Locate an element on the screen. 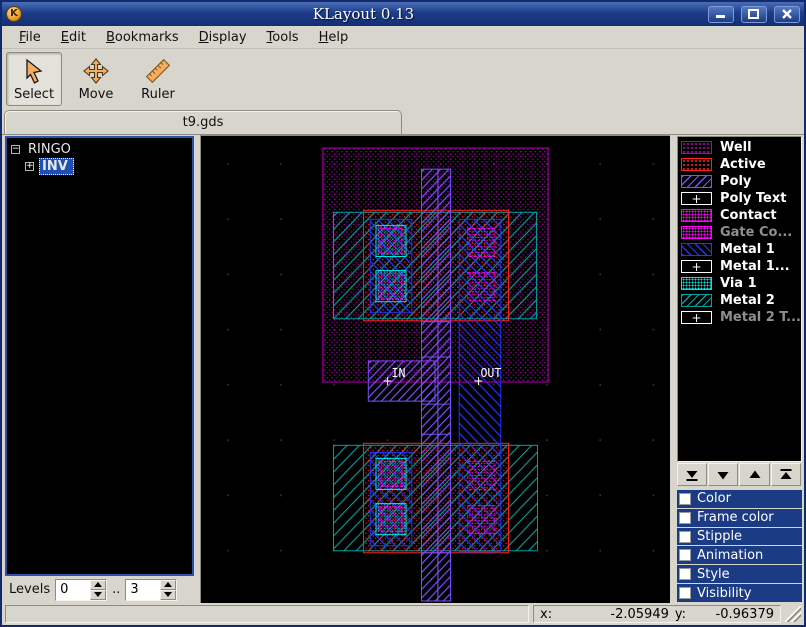 The height and width of the screenshot is (627, 806). select-tool-button: Select is located at coordinates (34, 79).